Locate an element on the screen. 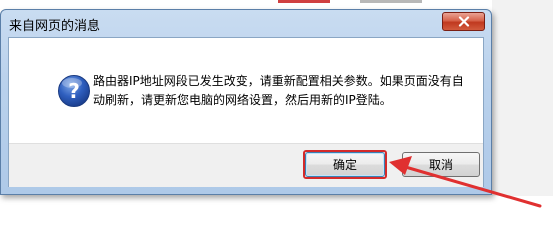  dialog-message-line: 动刷新，请更新您电脑的网络设置，然后用新的IP登陆。 is located at coordinates (242, 100).